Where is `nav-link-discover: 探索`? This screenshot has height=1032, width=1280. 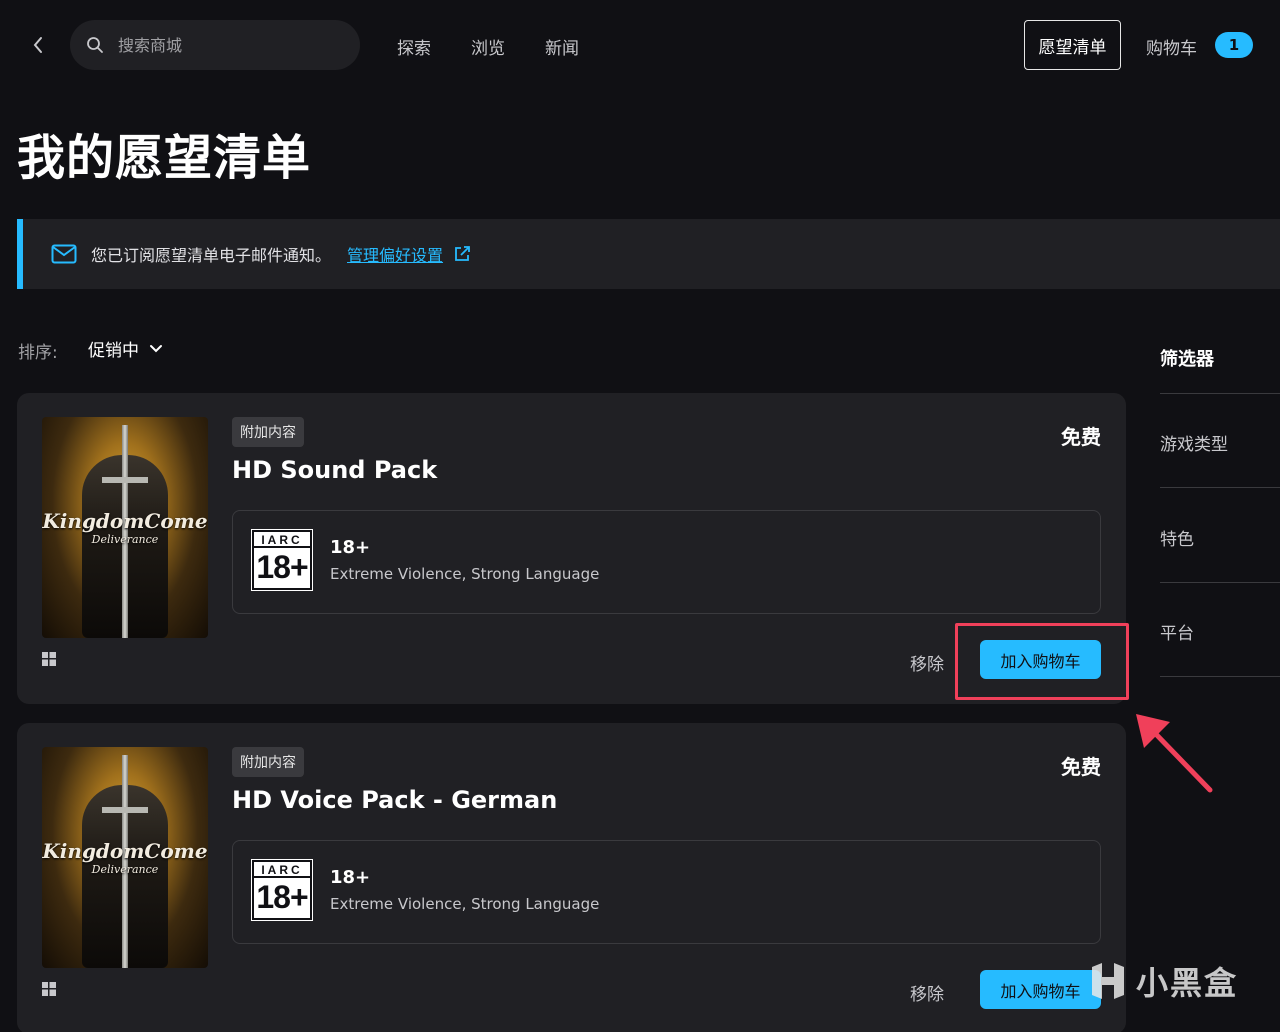 nav-link-discover: 探索 is located at coordinates (414, 46).